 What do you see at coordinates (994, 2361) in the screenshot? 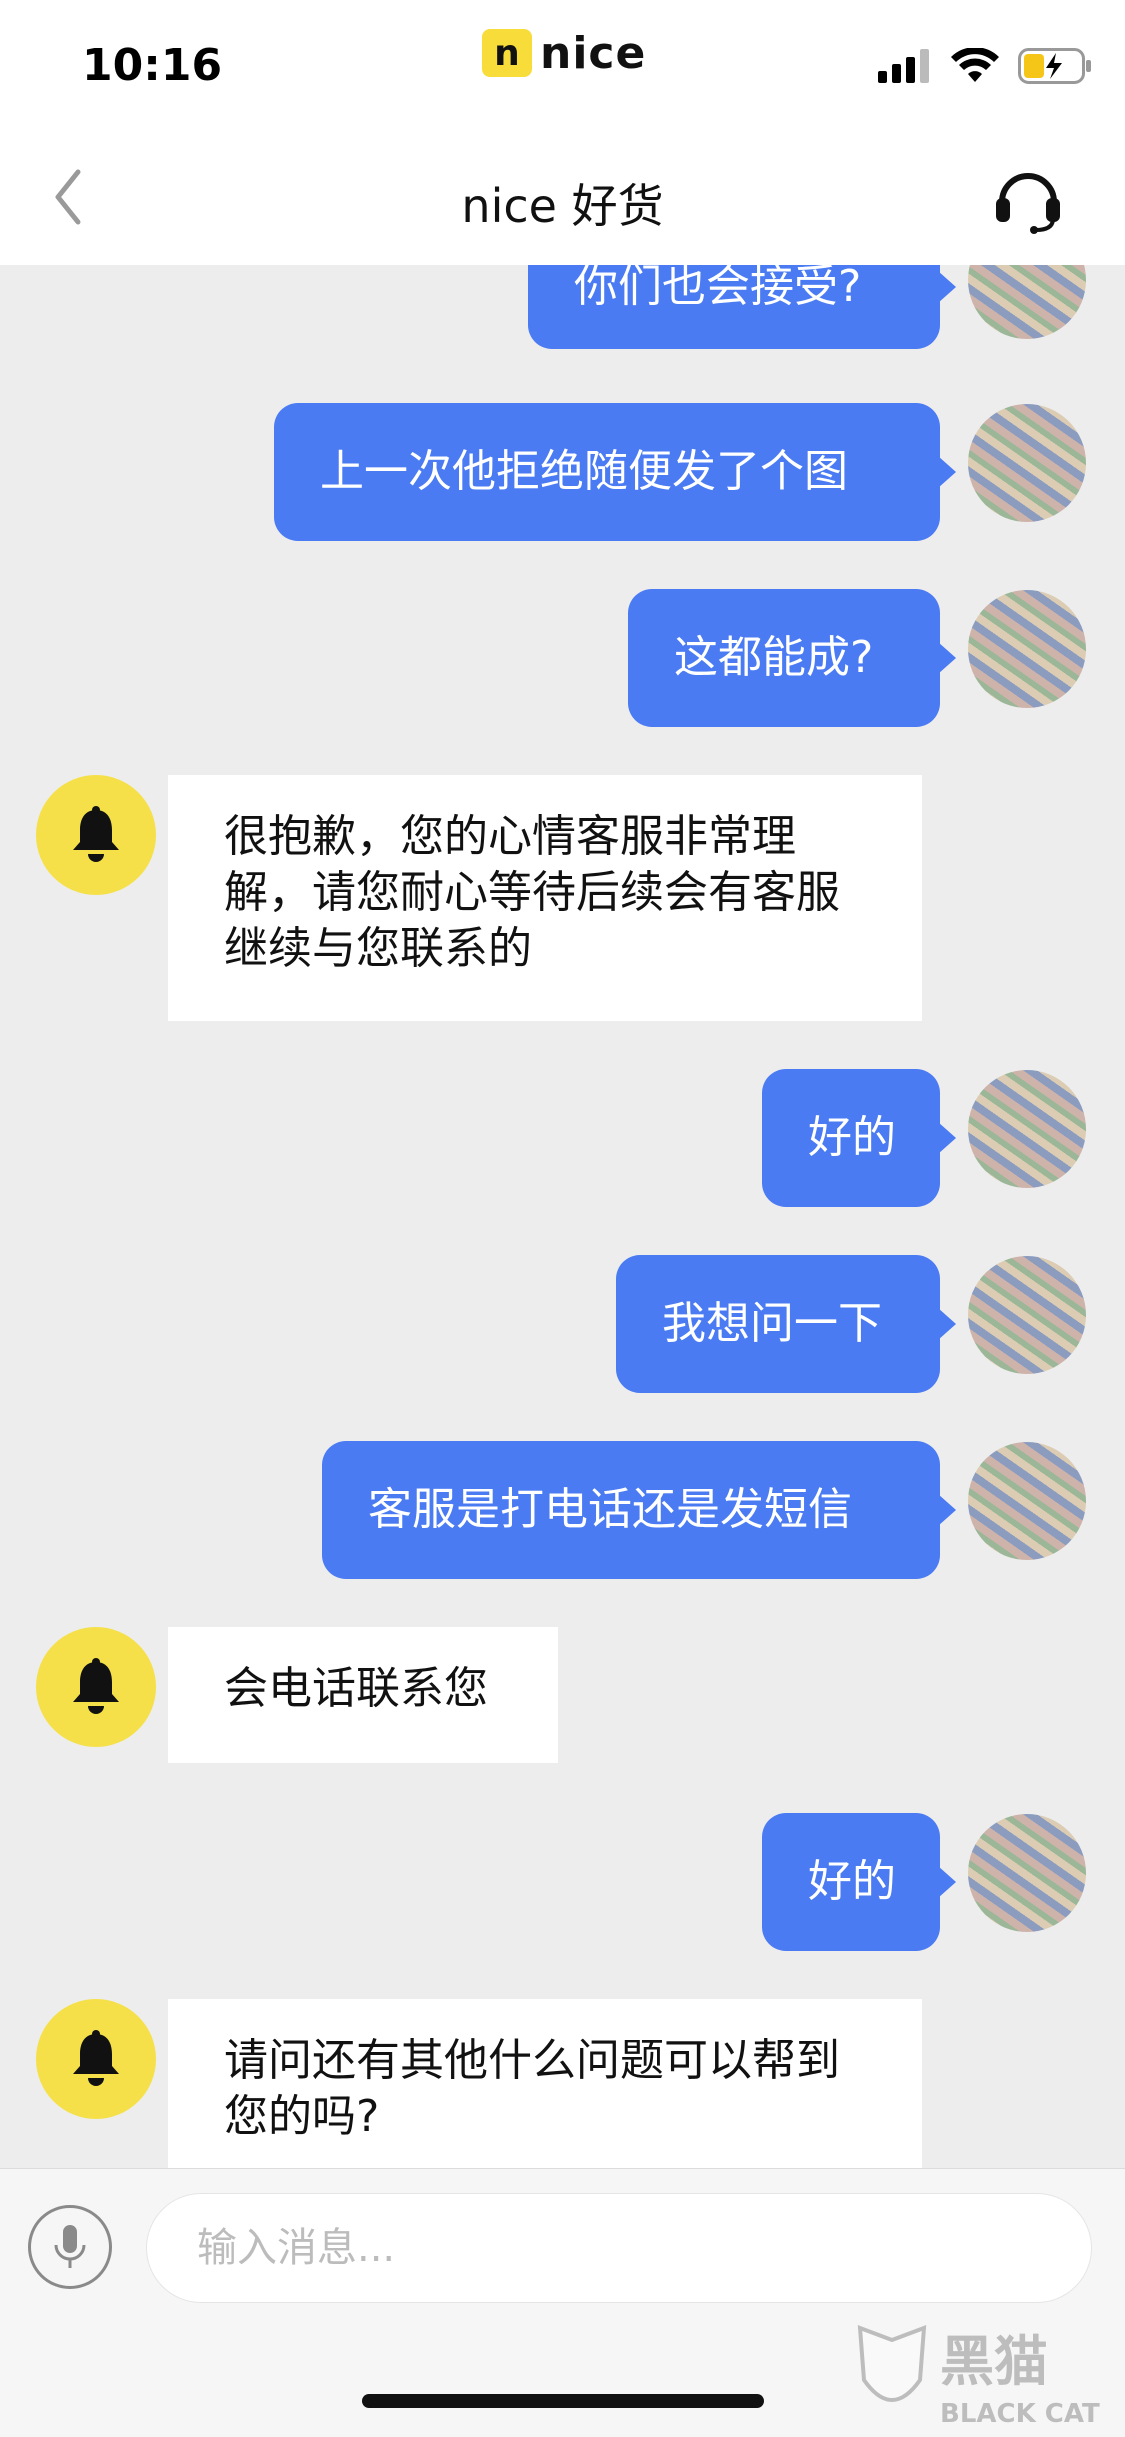
I see `svg-text: 黑猫` at bounding box center [994, 2361].